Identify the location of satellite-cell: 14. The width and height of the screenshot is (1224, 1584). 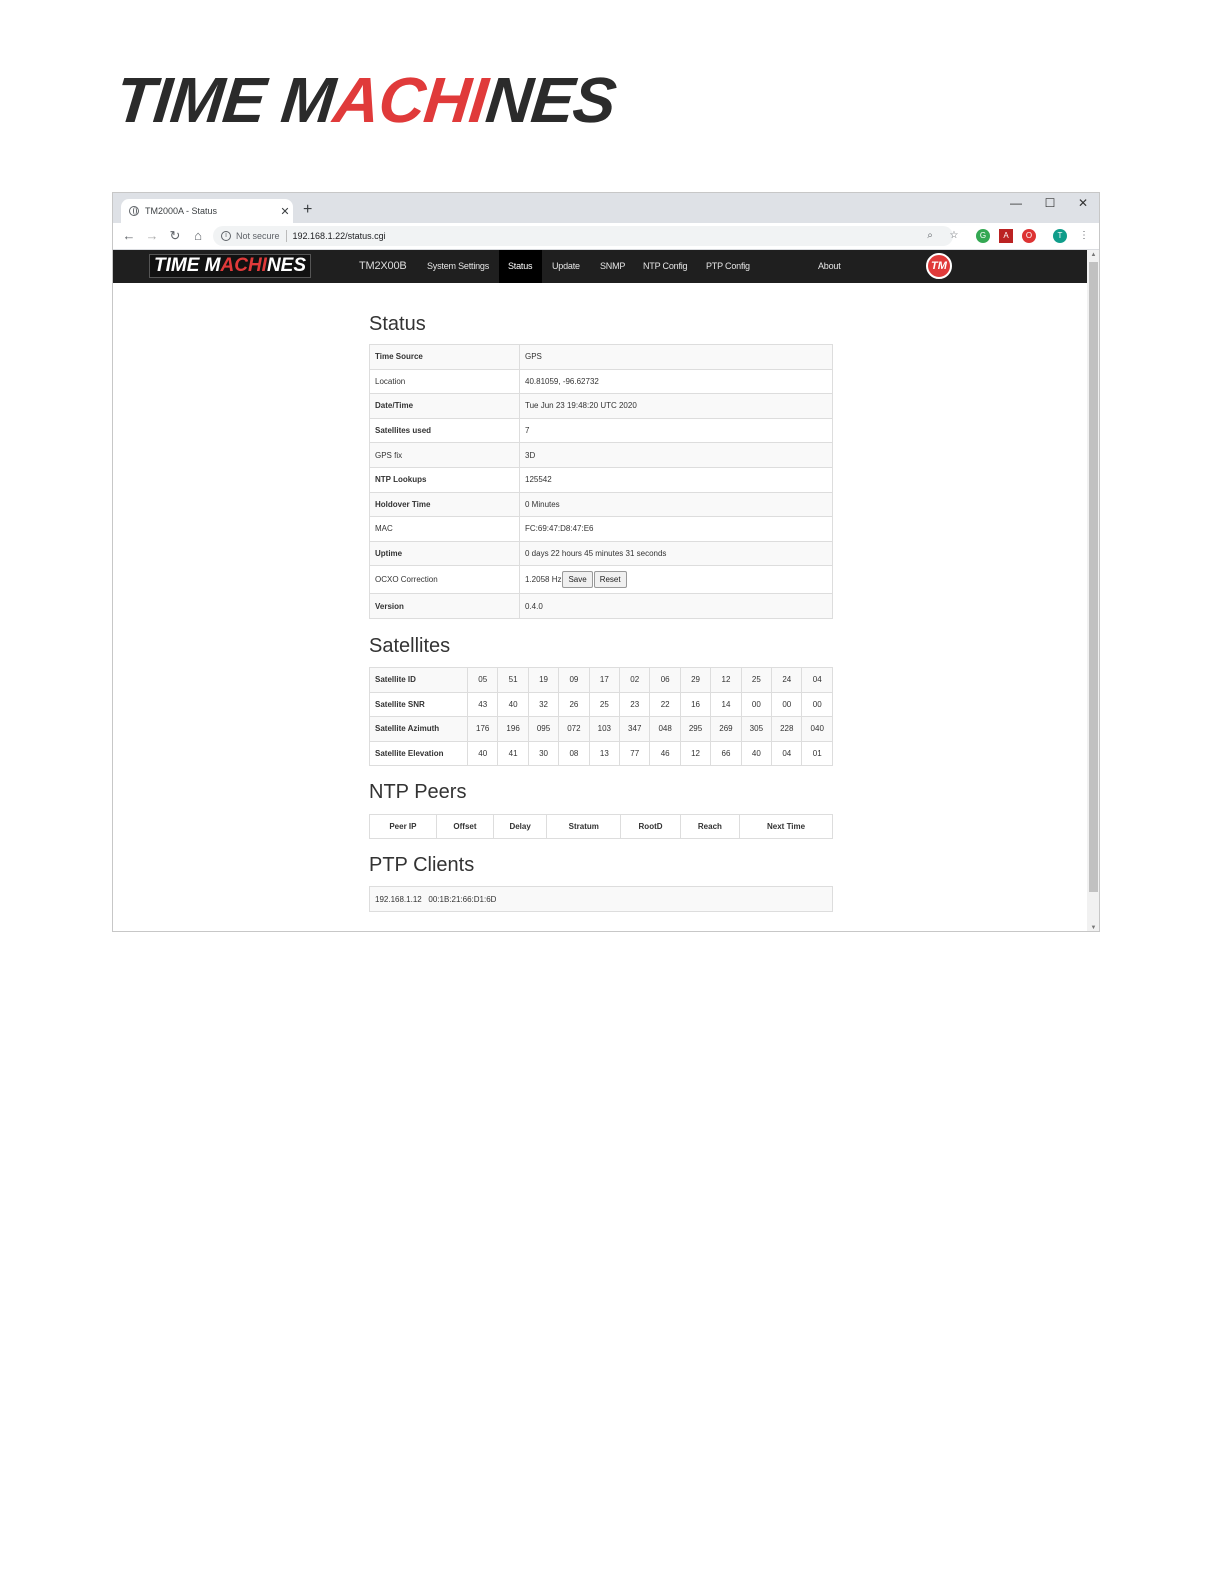
(726, 704).